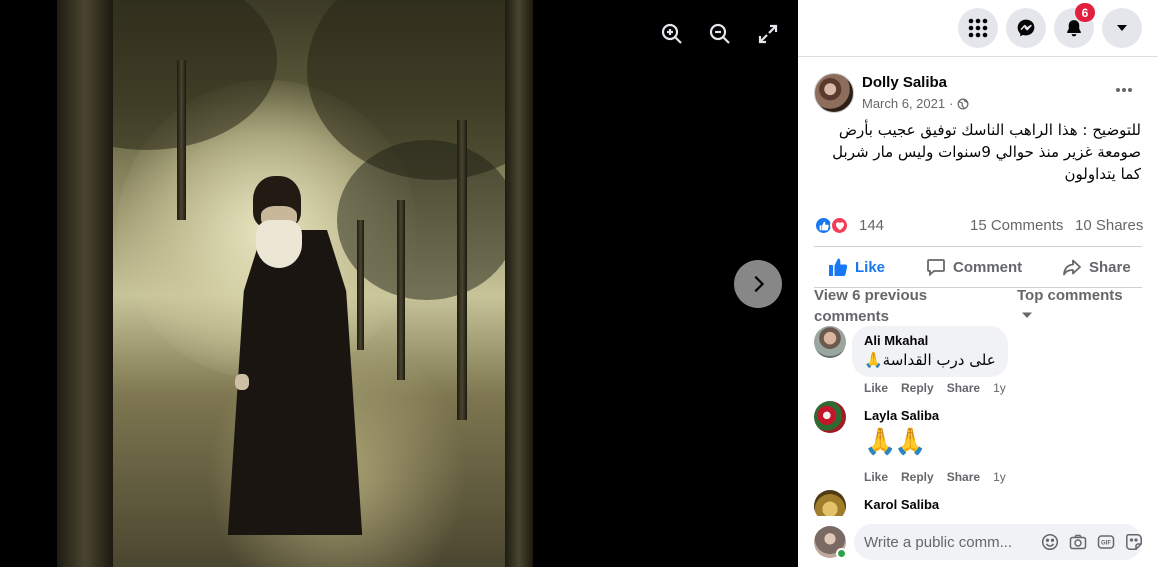 Image resolution: width=1158 pixels, height=567 pixels. I want to click on comment-label: Comment, so click(988, 267).